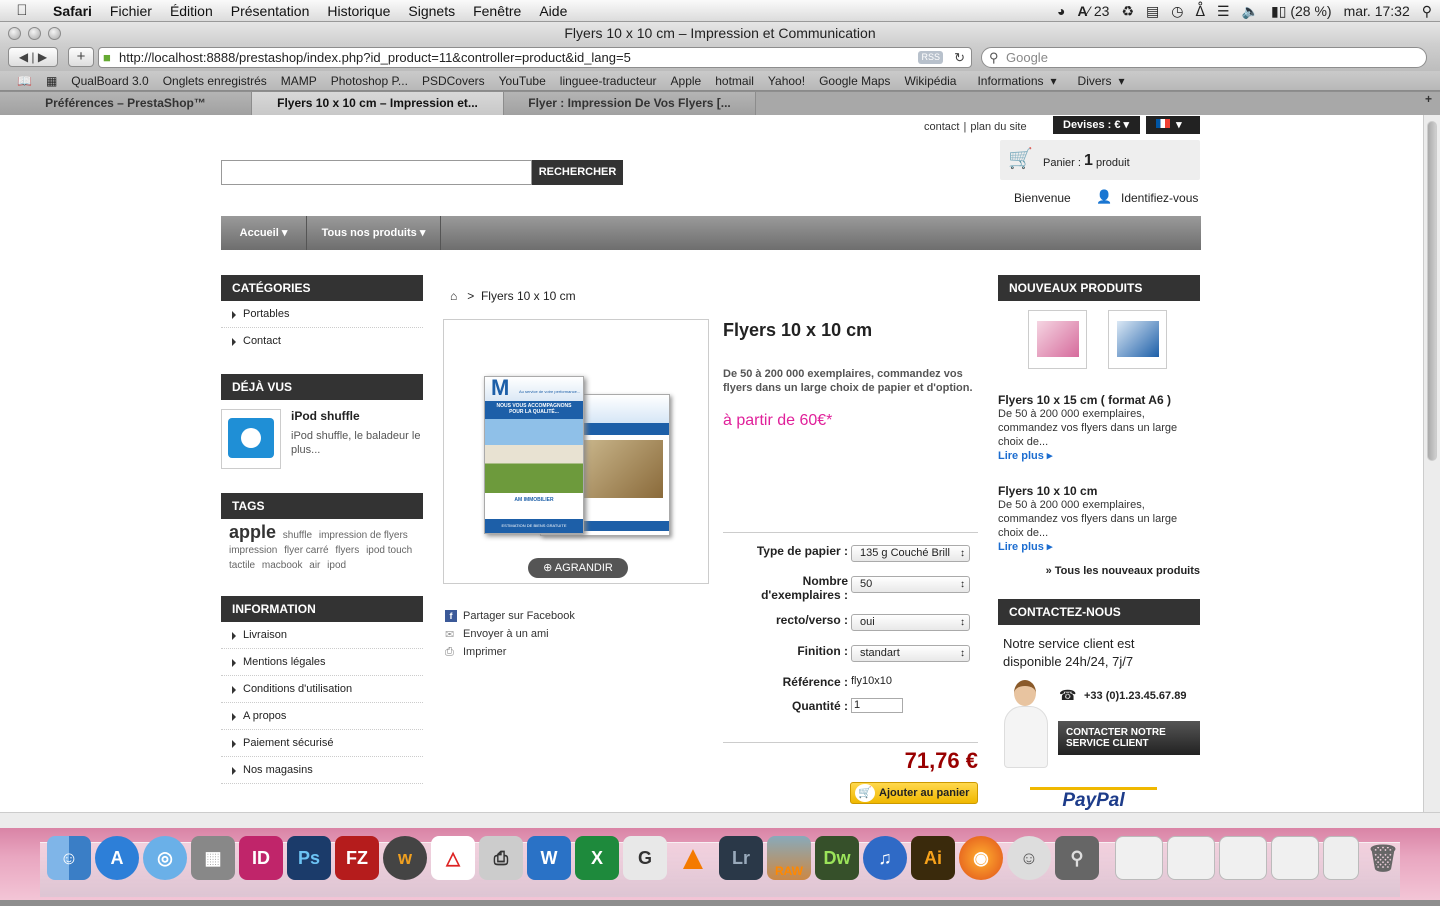  Describe the element at coordinates (215, 81) in the screenshot. I see `bookmark-item: Onglets enregistrés` at that location.